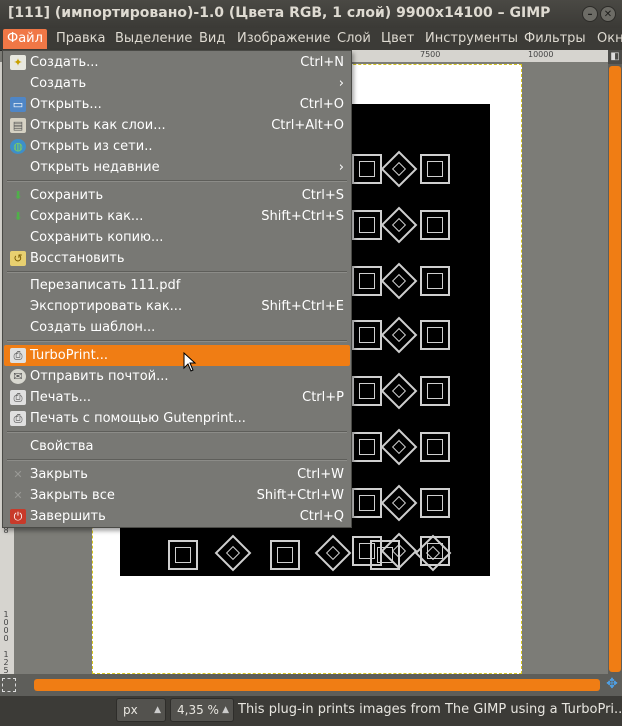  I want to click on menu-item-save-as: ⬇ Сохранить как... Shift+Ctrl+S, so click(177, 216).